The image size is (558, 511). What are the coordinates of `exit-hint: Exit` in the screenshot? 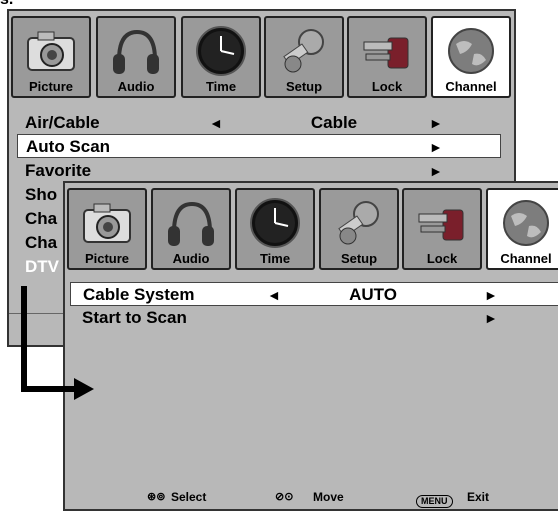 It's located at (478, 497).